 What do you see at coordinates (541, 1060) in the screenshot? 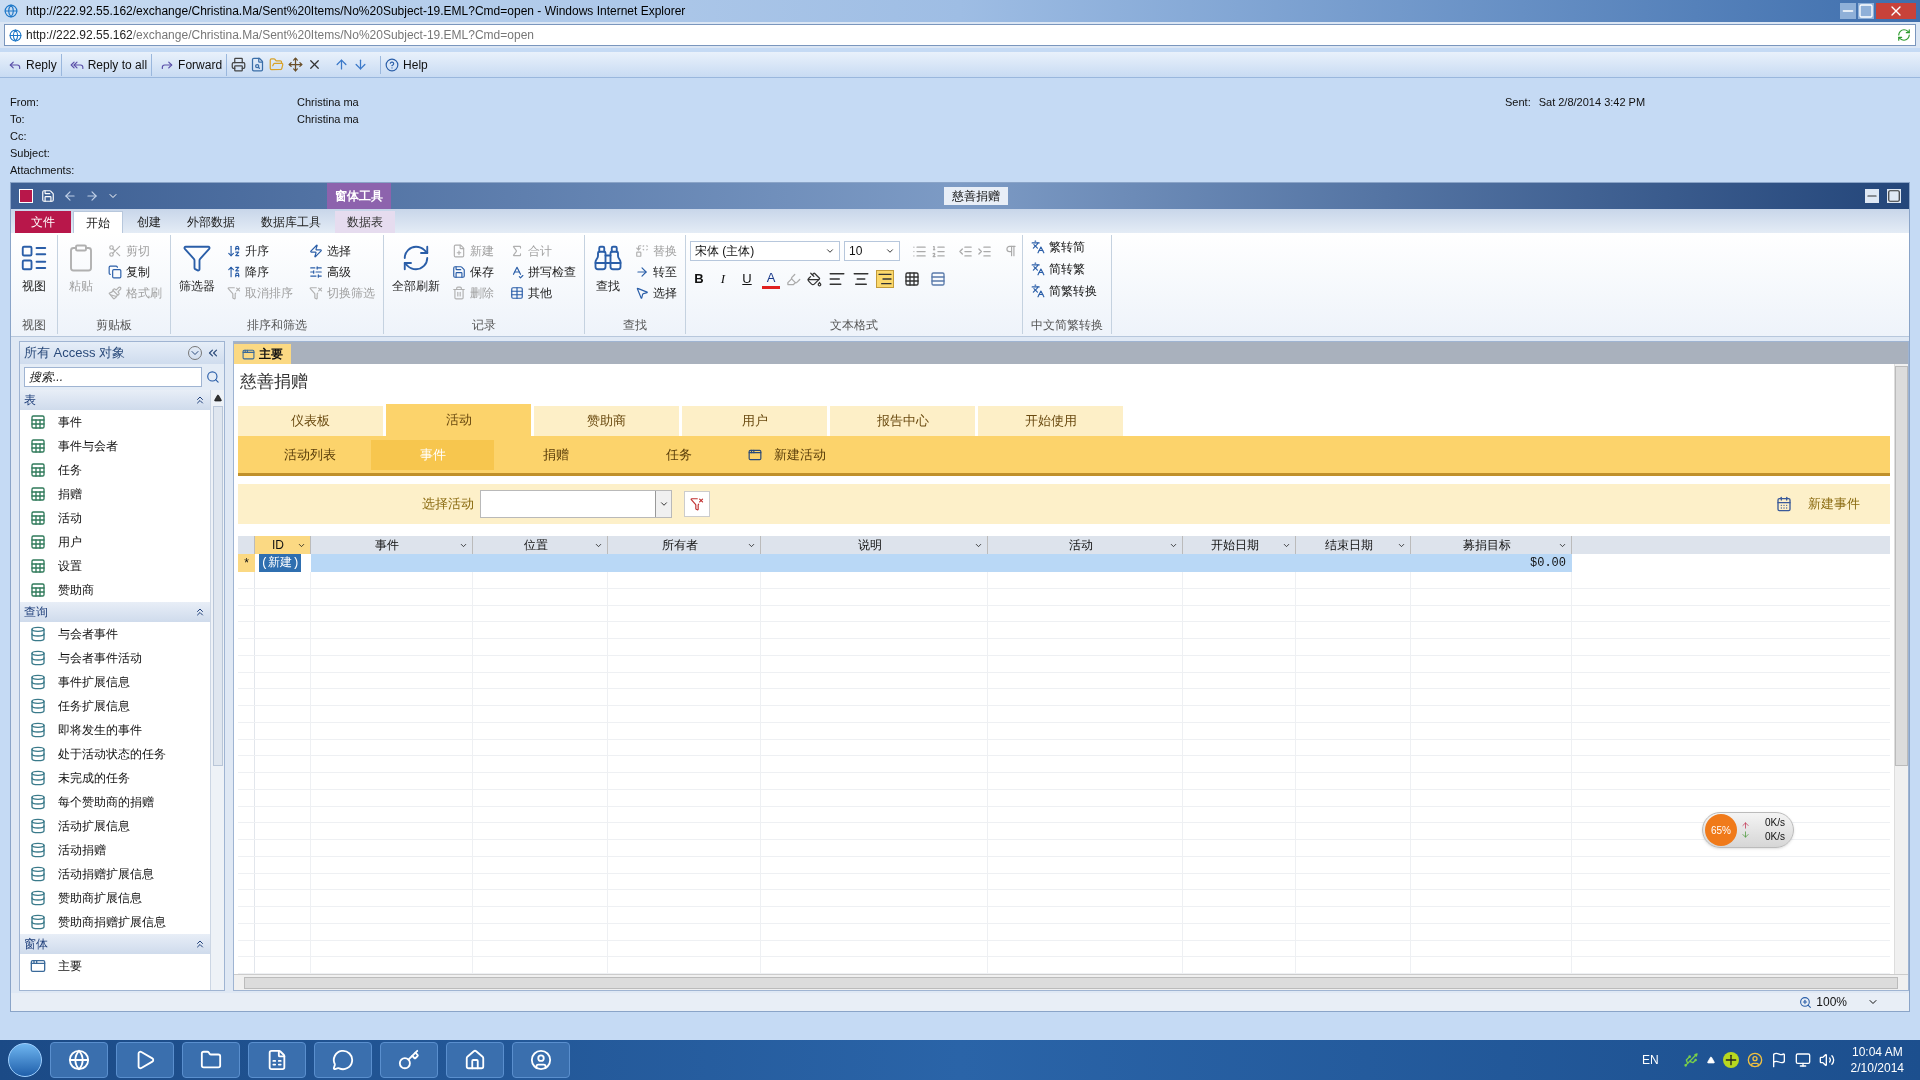
I see `user-icon` at bounding box center [541, 1060].